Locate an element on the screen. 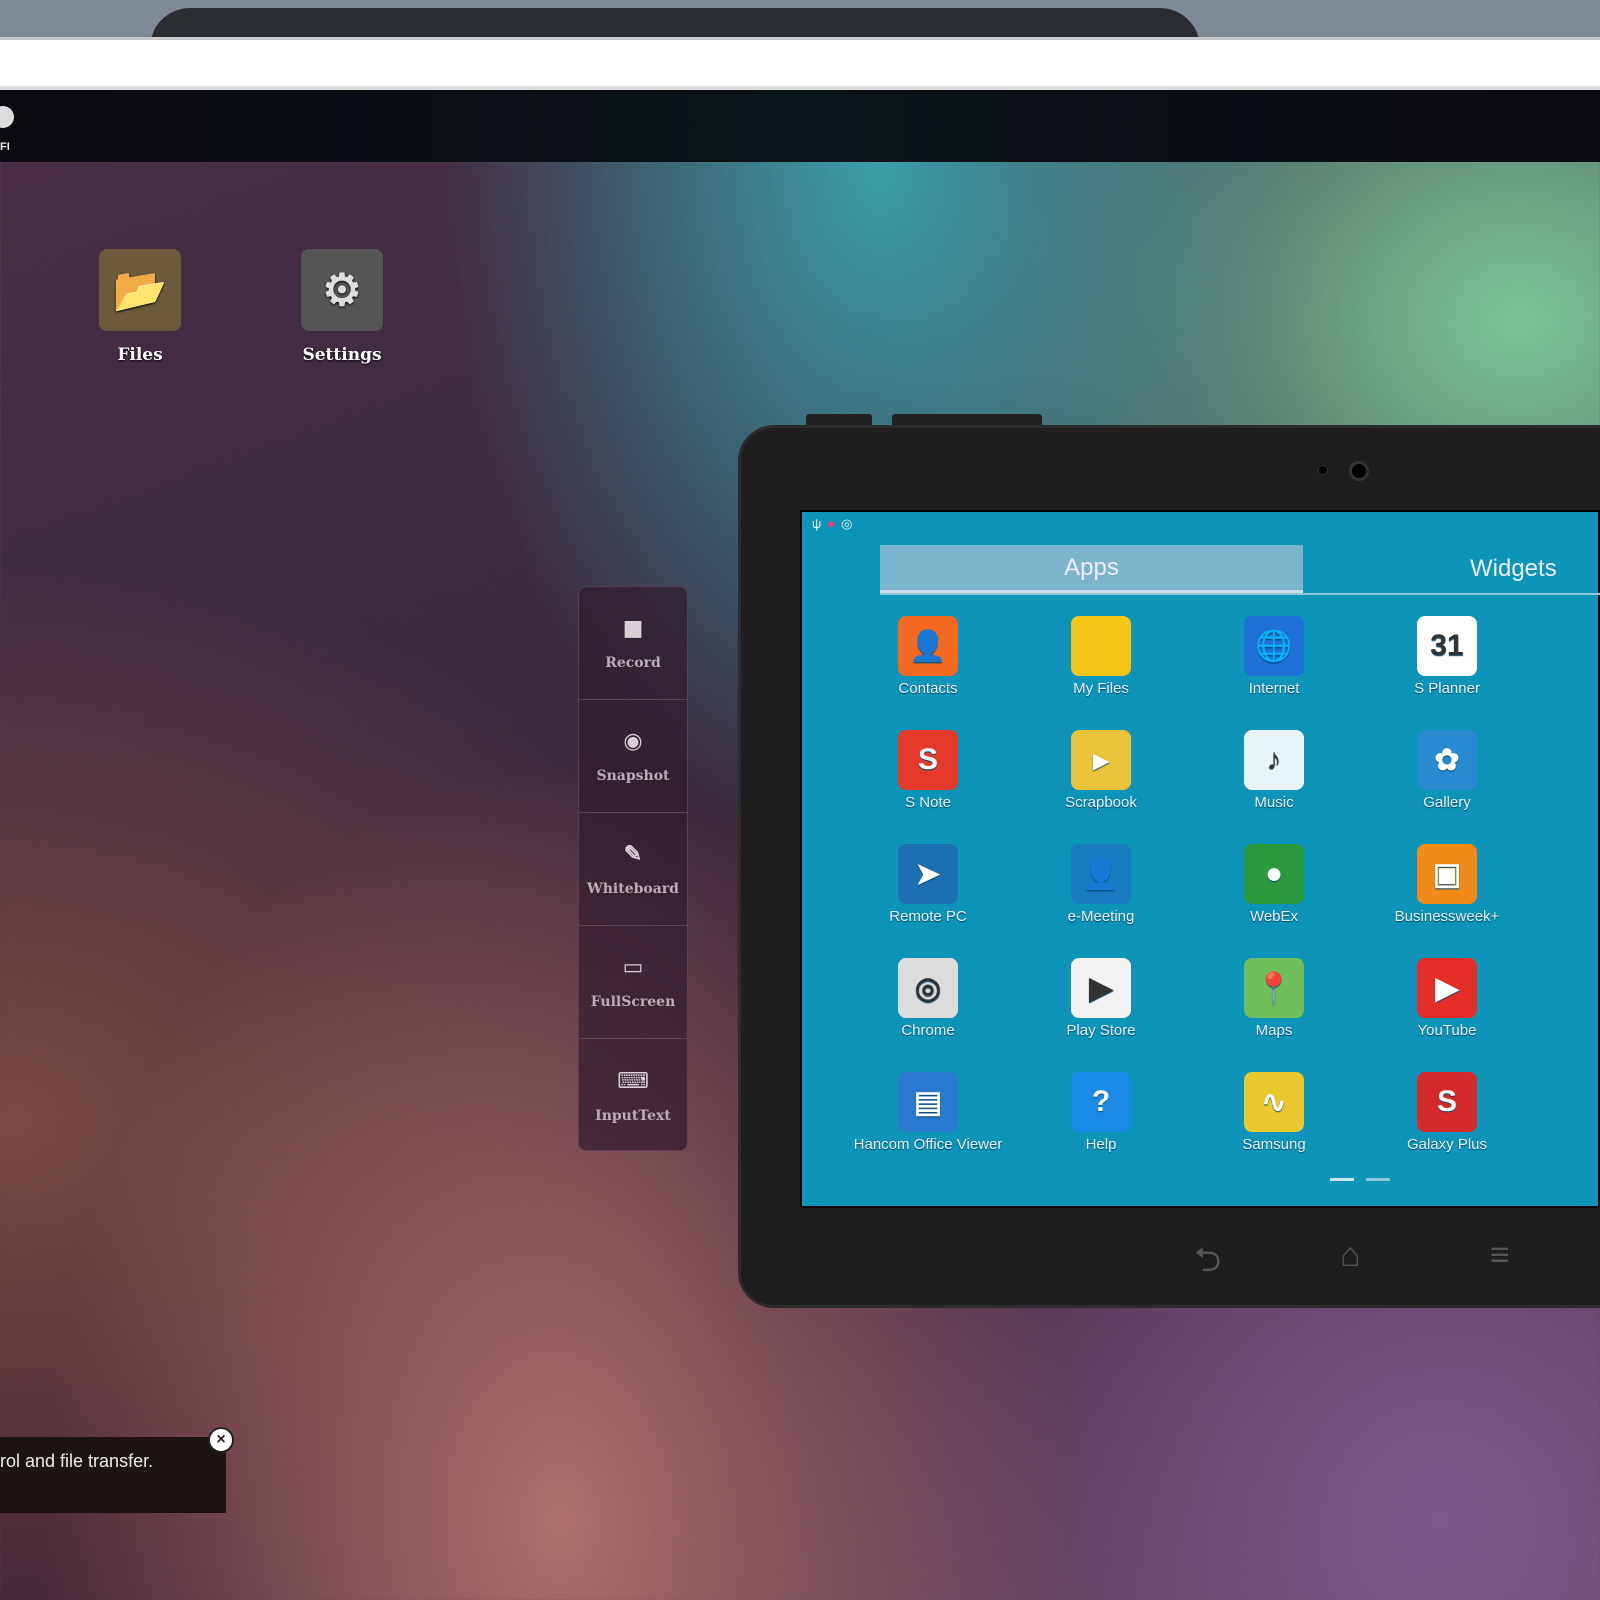  app-label: Hancom Office Viewer is located at coordinates (928, 1144).